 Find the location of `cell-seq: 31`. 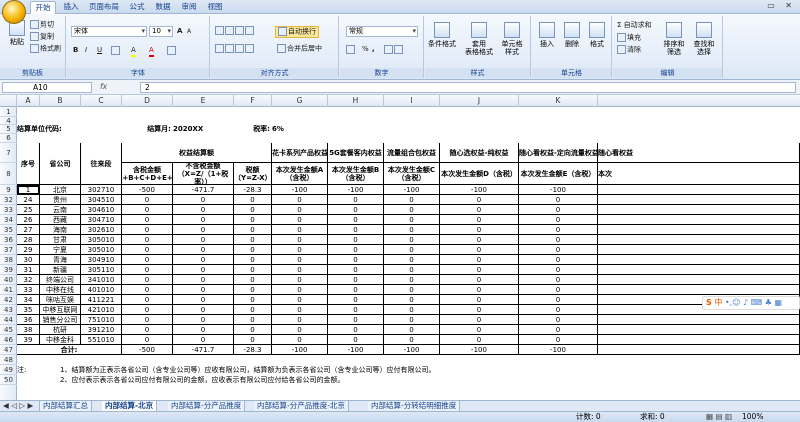

cell-seq: 31 is located at coordinates (28, 270).